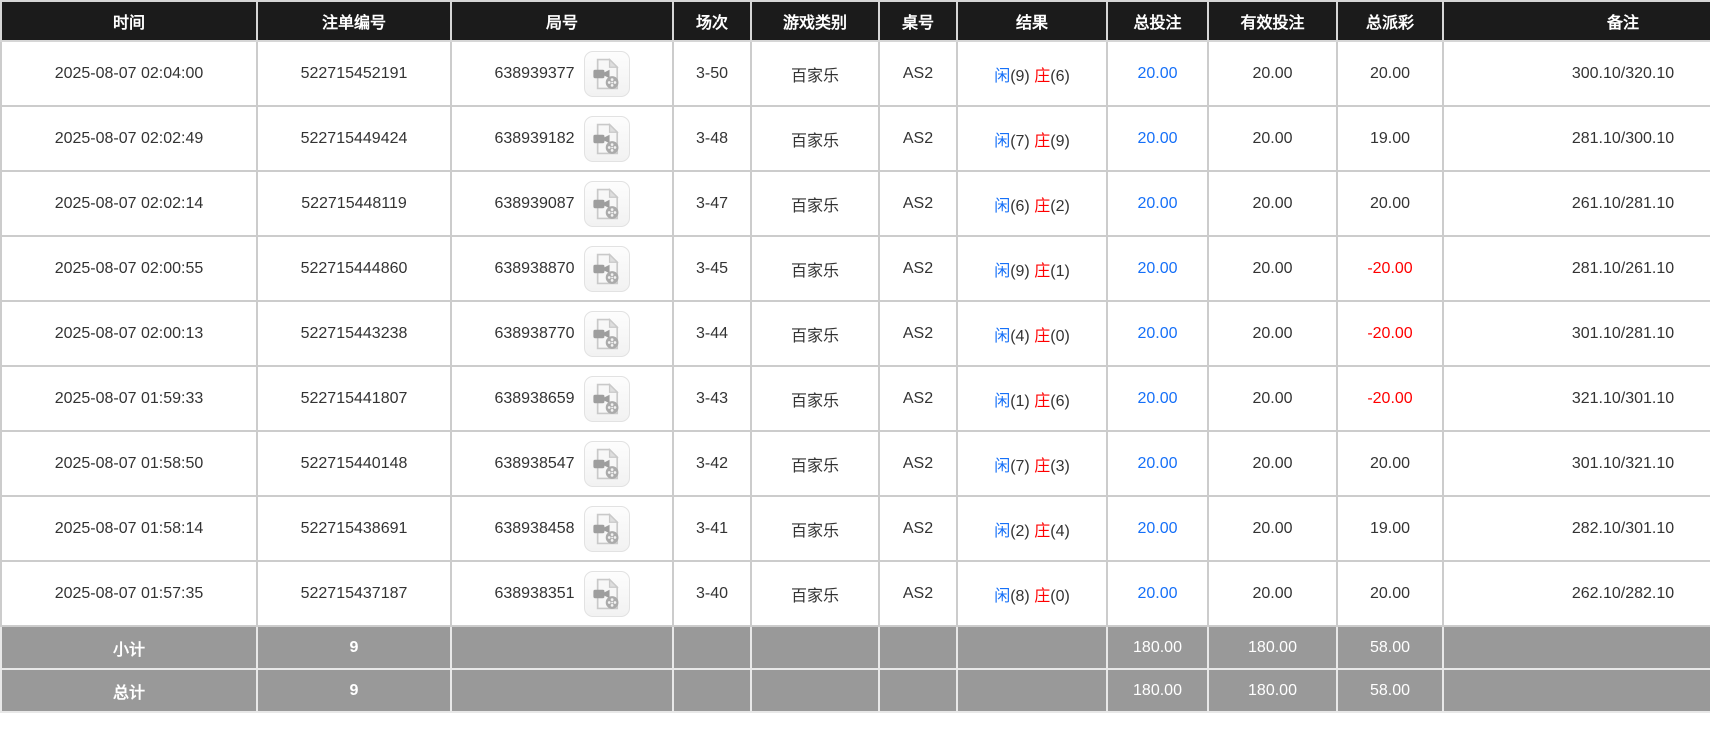  I want to click on grand-total-row: 总计 9 180.00 180.00 58.00, so click(855, 690).